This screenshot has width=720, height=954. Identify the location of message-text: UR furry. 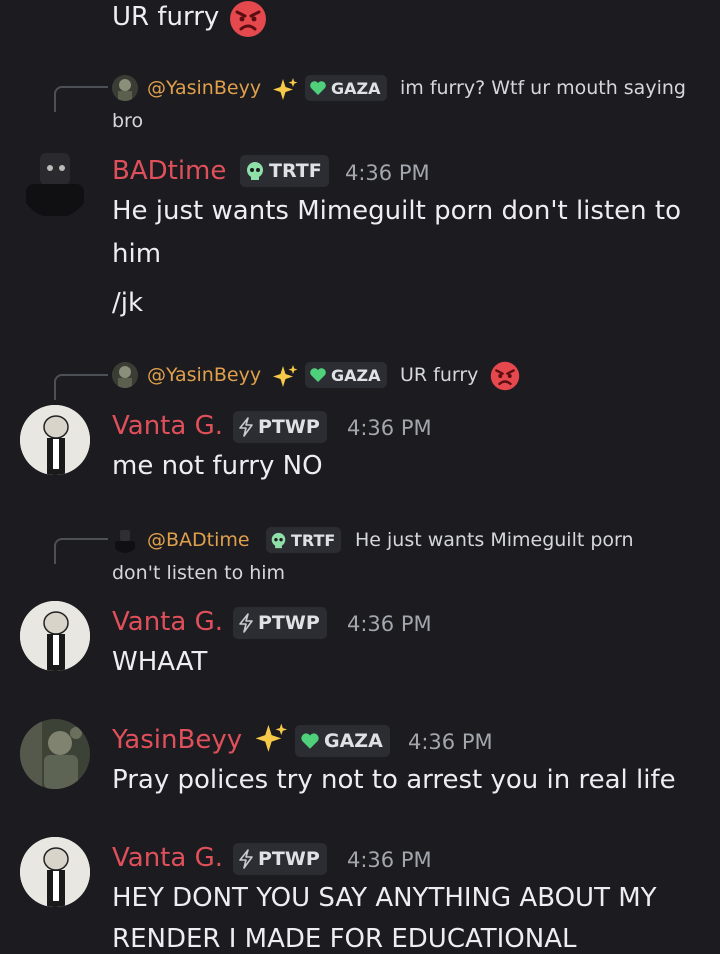
(166, 17).